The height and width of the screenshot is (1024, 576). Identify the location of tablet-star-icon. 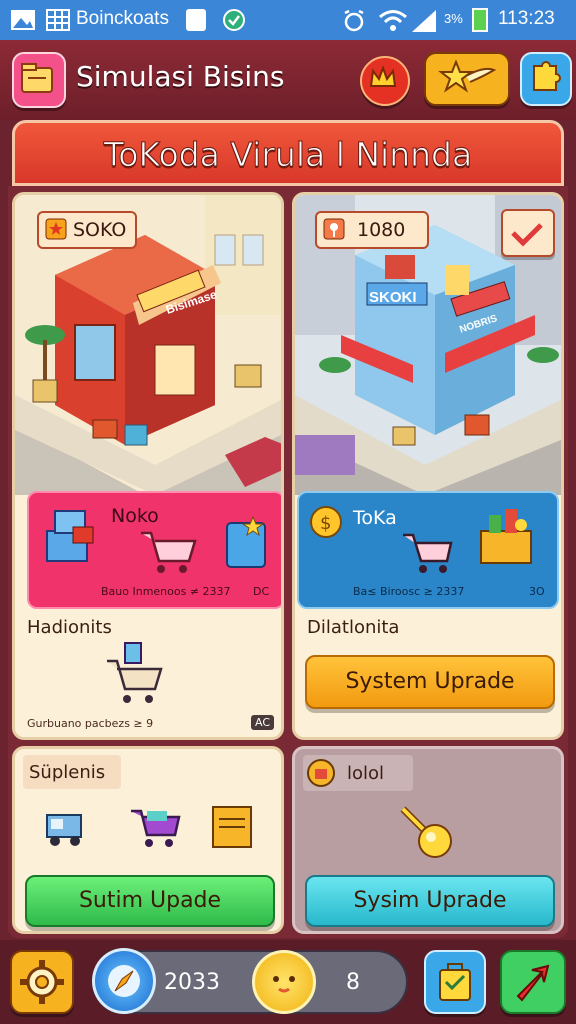
(246, 541).